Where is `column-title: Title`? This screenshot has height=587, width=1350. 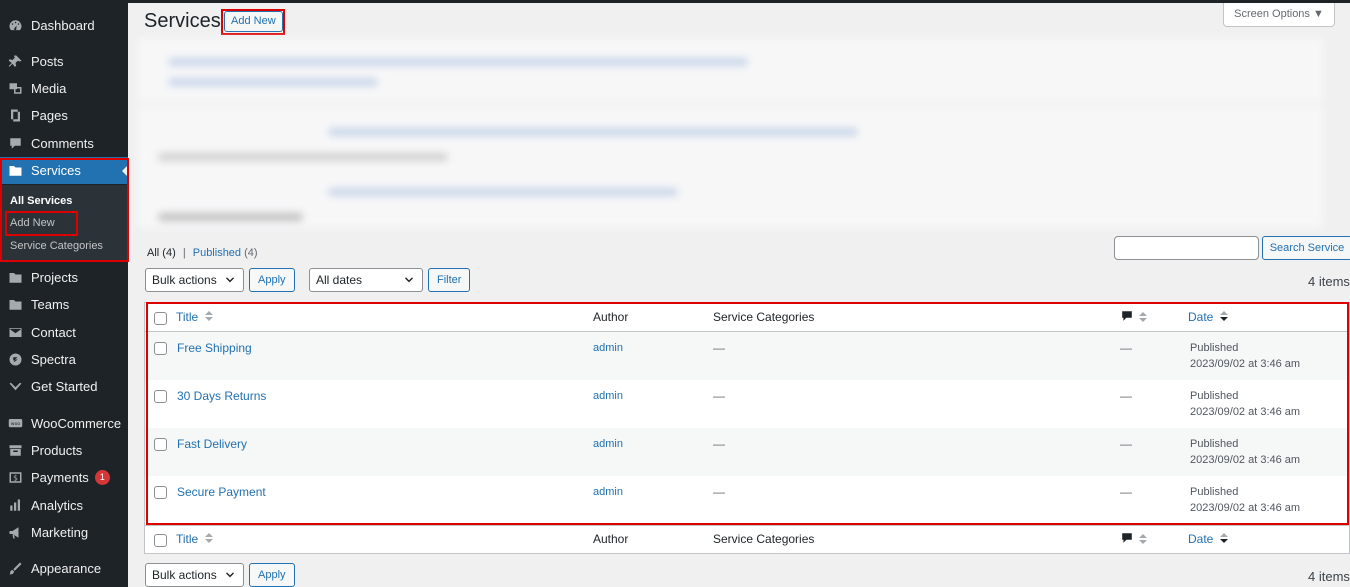 column-title: Title is located at coordinates (194, 317).